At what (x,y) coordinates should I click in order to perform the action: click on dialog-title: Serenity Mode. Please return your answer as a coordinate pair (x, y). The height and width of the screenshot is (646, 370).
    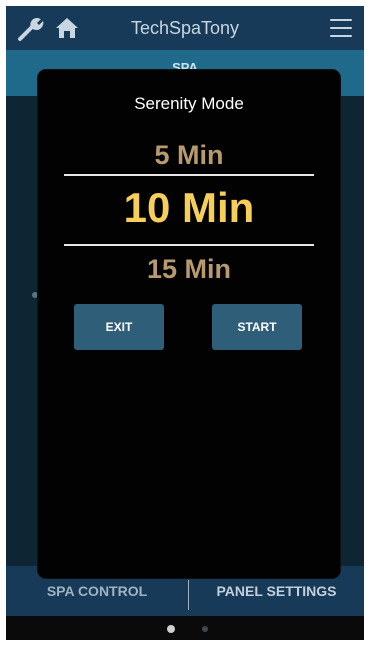
    Looking at the image, I should click on (189, 103).